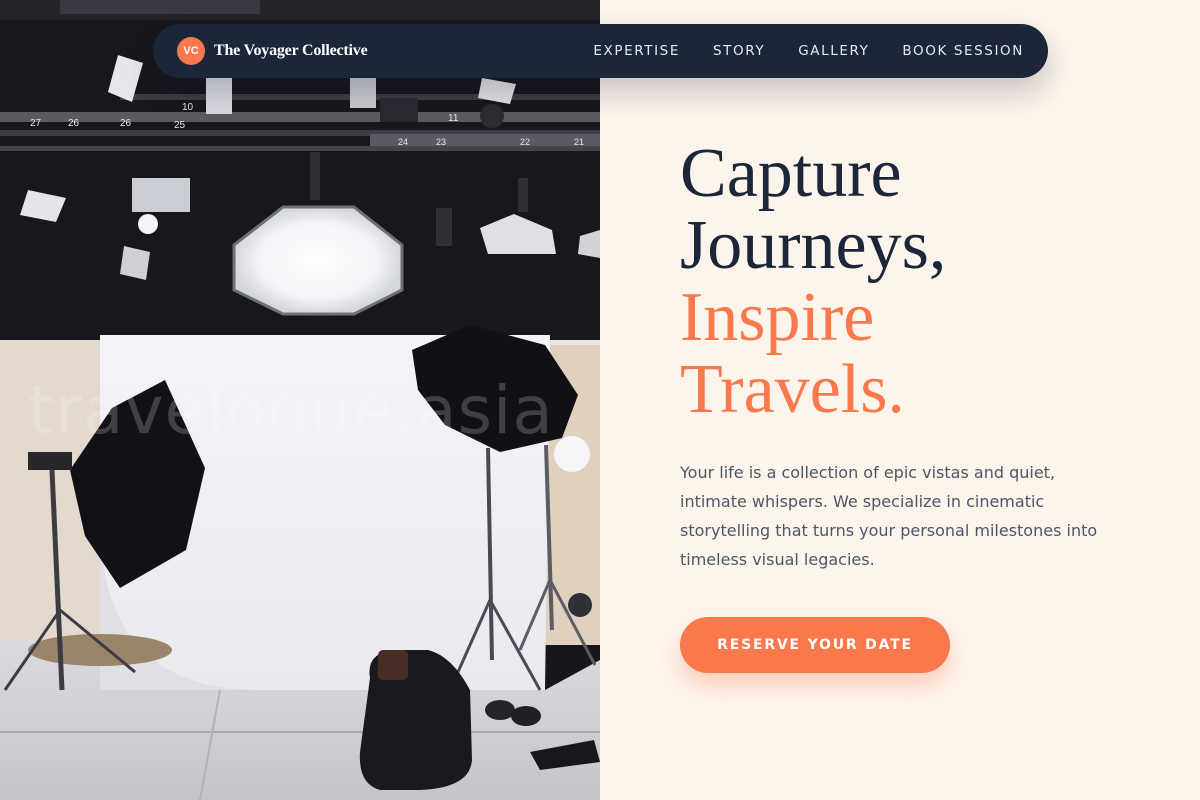 Image resolution: width=1200 pixels, height=800 pixels. I want to click on brand-badge-icon: VC, so click(191, 51).